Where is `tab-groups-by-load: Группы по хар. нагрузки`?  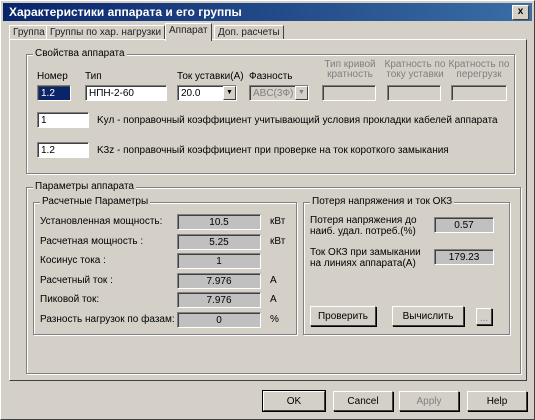
tab-groups-by-load: Группы по хар. нагрузки is located at coordinates (106, 32).